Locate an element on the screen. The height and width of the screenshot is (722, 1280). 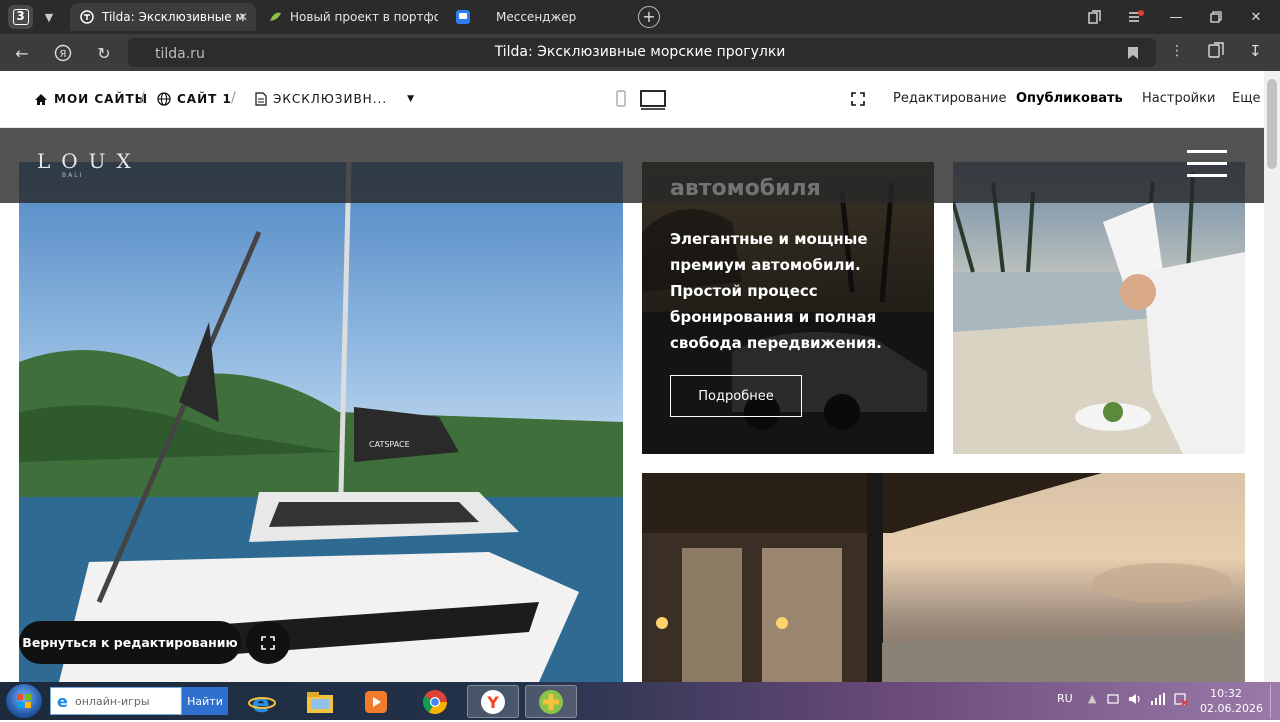
taskbar-search-input: e онлайн-игры is located at coordinates (116, 701).